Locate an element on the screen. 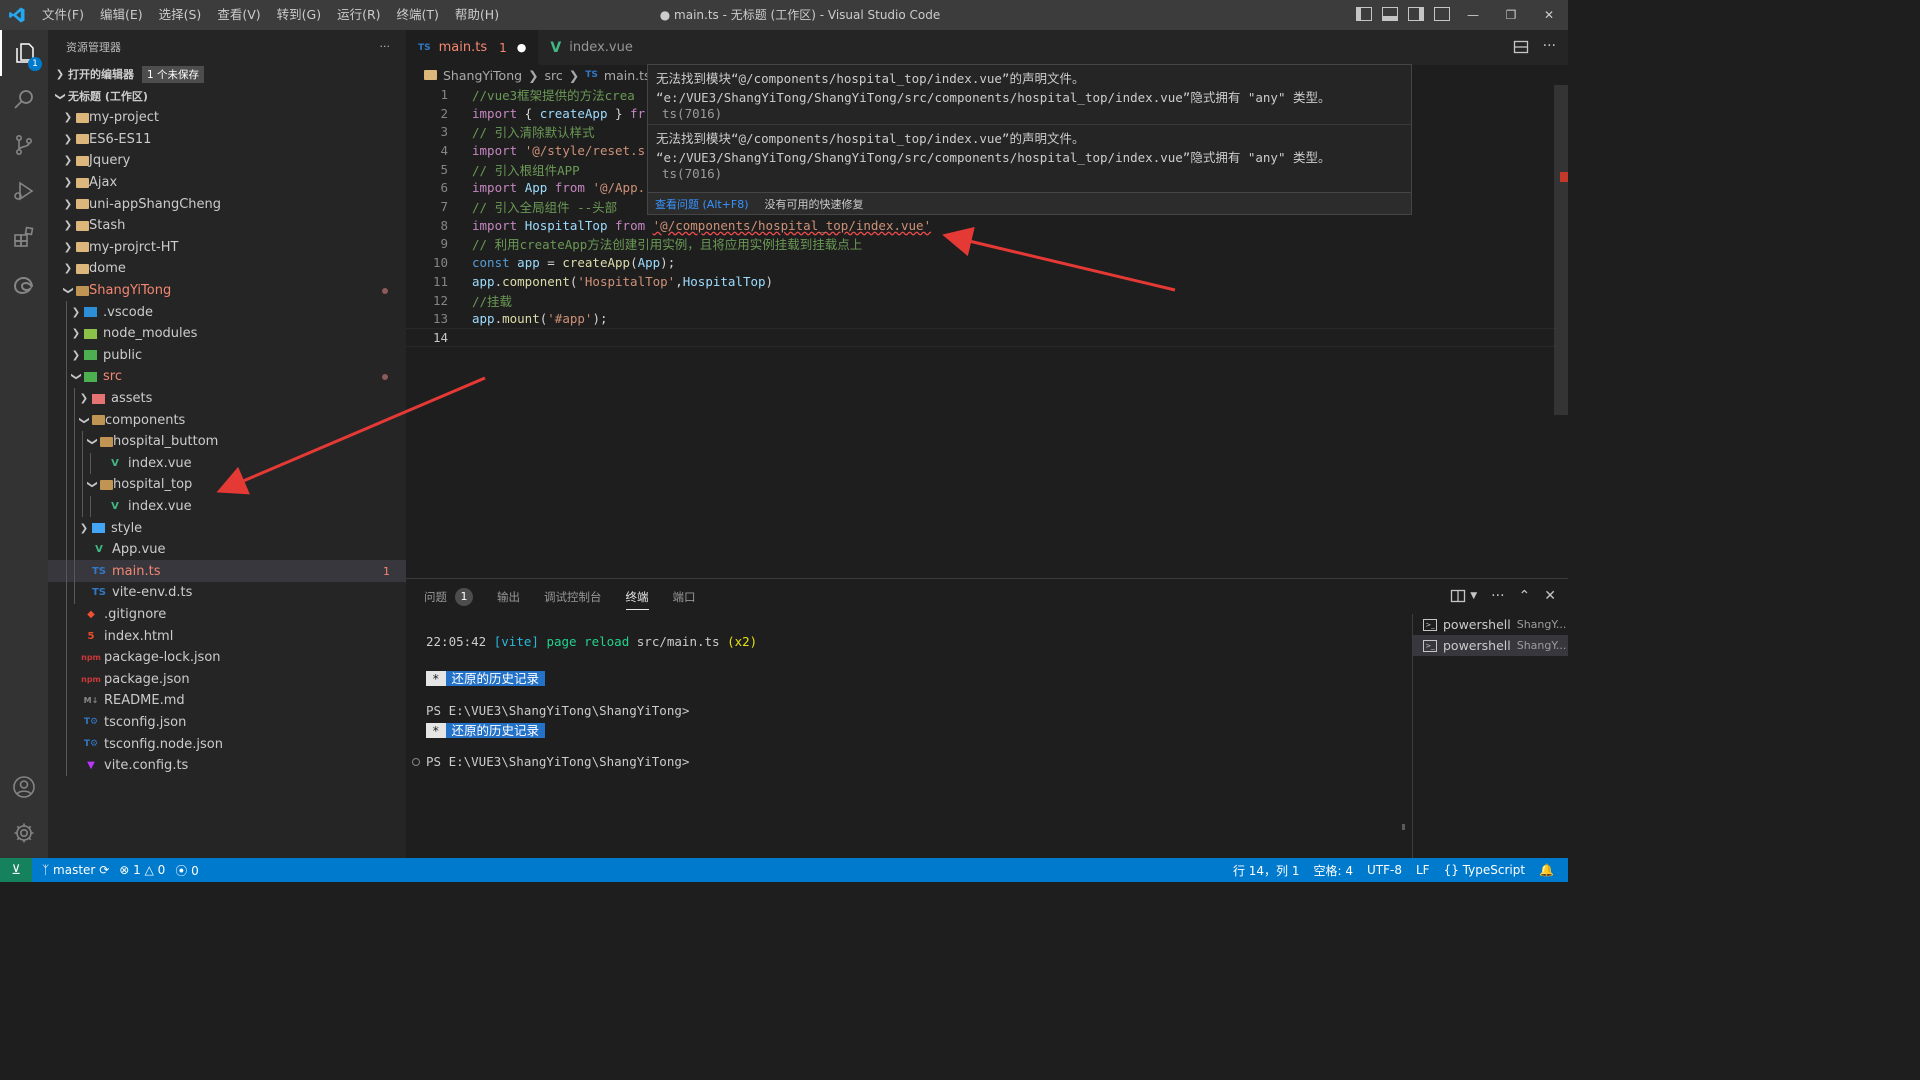 The height and width of the screenshot is (1080, 1920). tree-item: ❯ ShangYiTong is located at coordinates (227, 291).